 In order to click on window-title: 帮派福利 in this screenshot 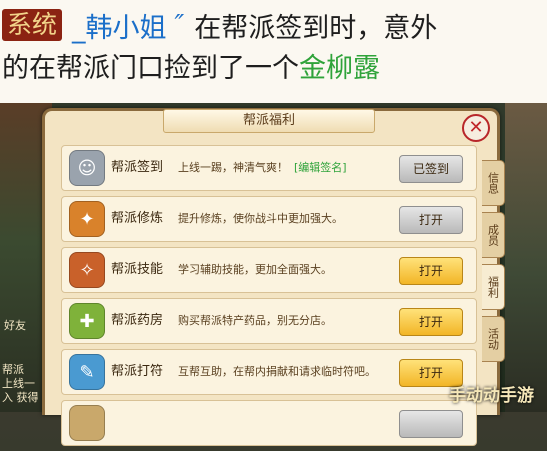, I will do `click(269, 121)`.